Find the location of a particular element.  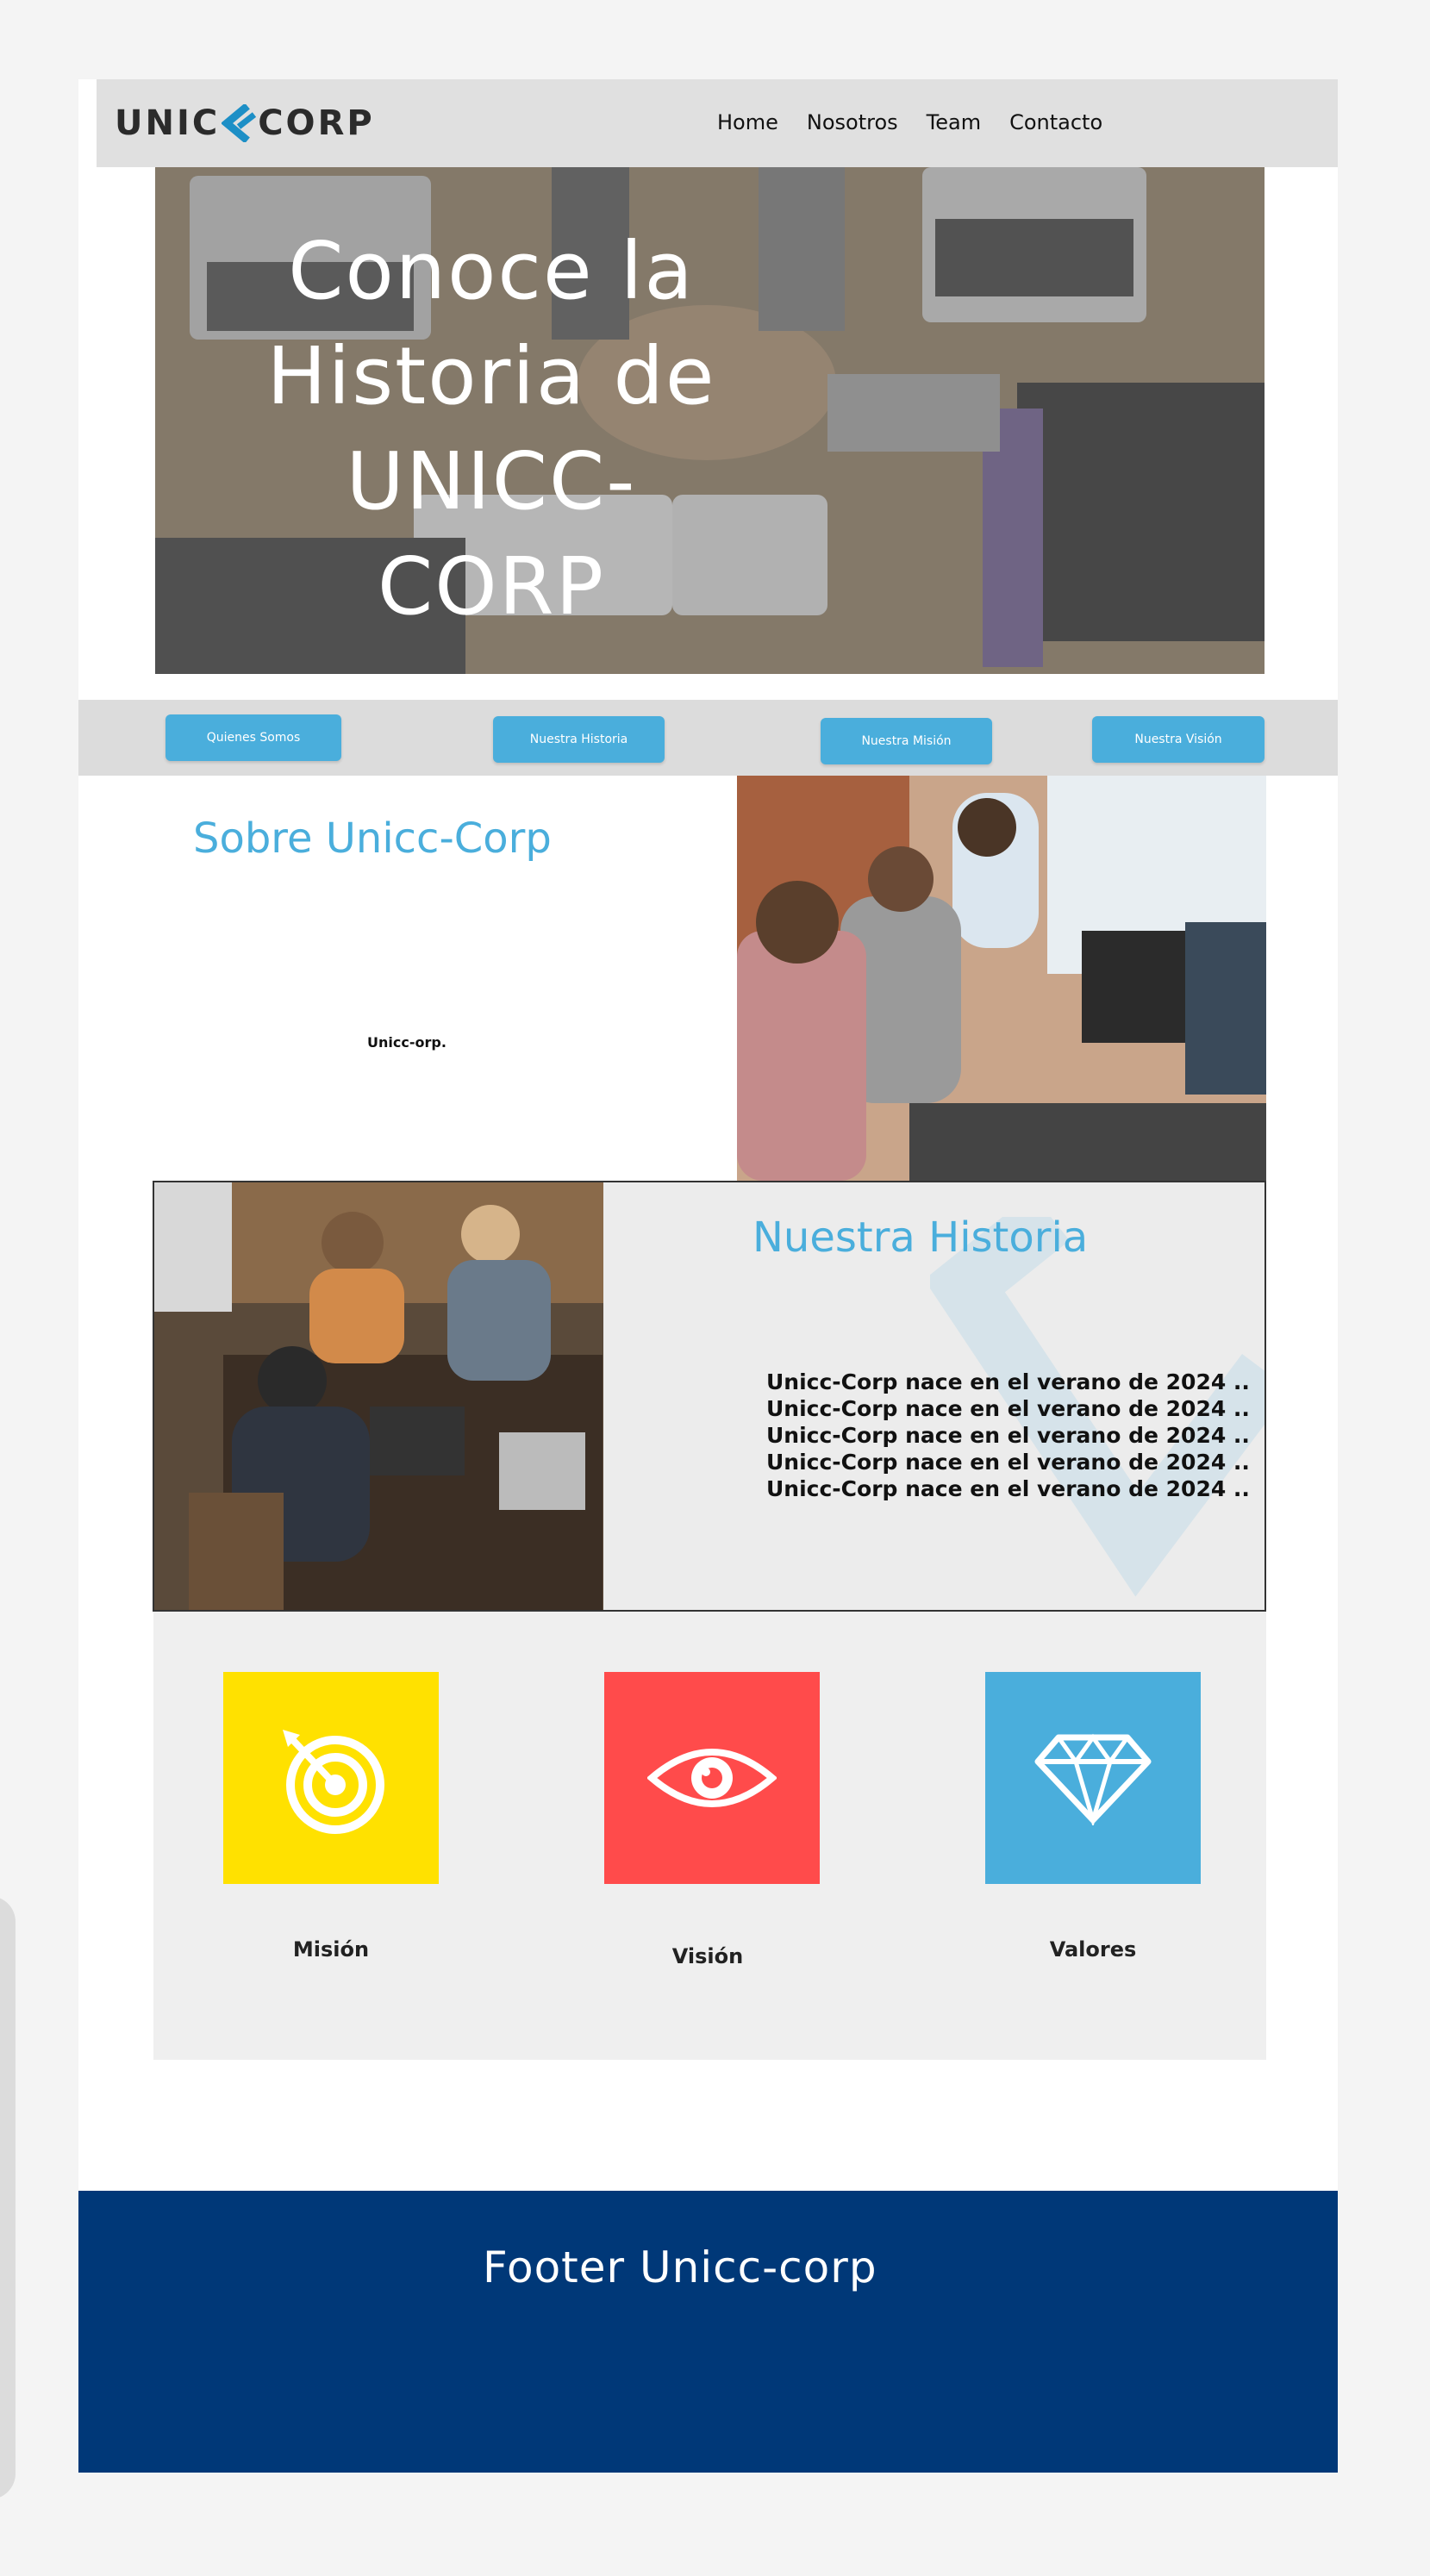

logo-mark-icon is located at coordinates (239, 123).